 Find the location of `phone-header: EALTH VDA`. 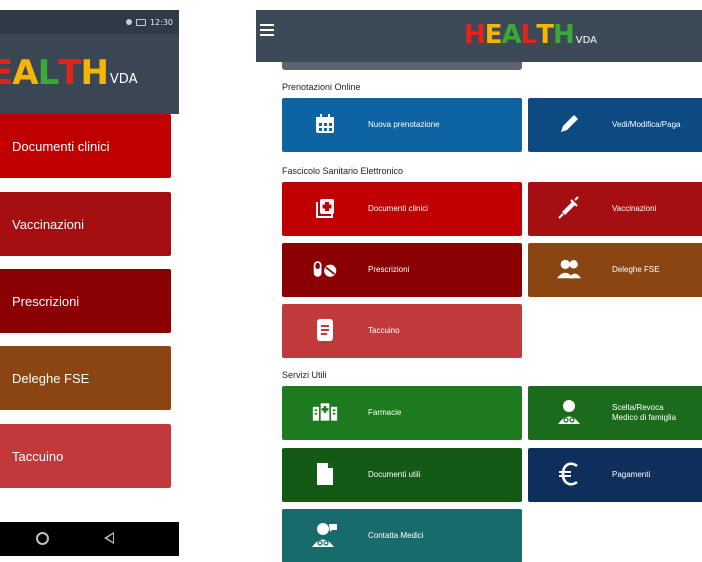

phone-header: EALTH VDA is located at coordinates (89, 74).